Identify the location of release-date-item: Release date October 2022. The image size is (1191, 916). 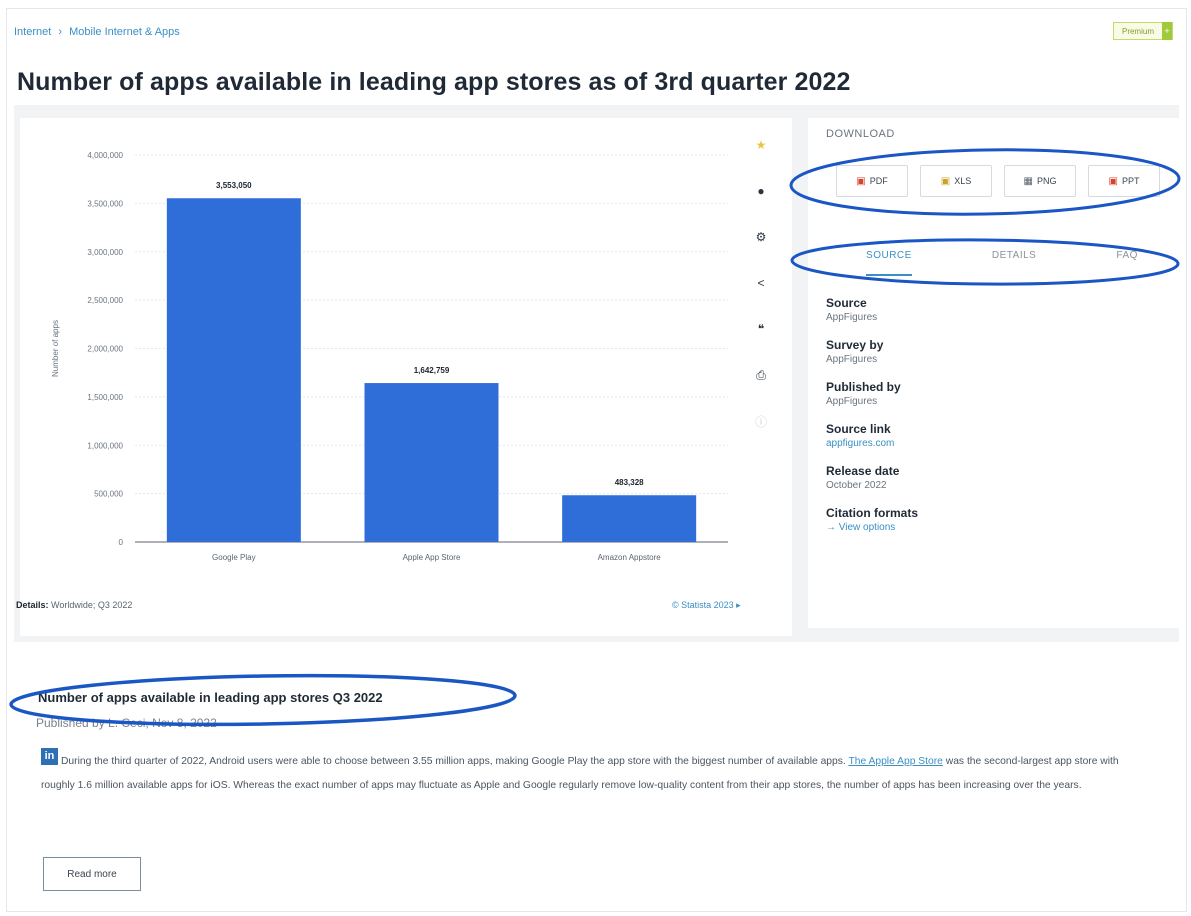
(996, 478).